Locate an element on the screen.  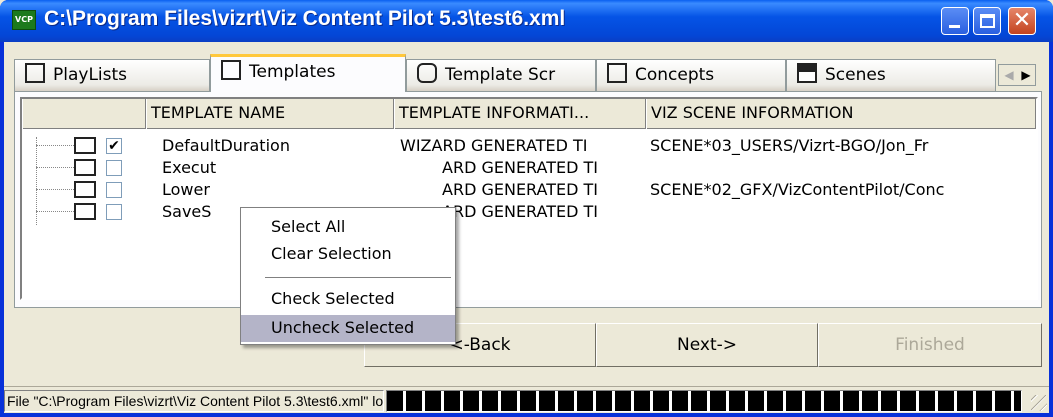
minimize-button is located at coordinates (955, 21).